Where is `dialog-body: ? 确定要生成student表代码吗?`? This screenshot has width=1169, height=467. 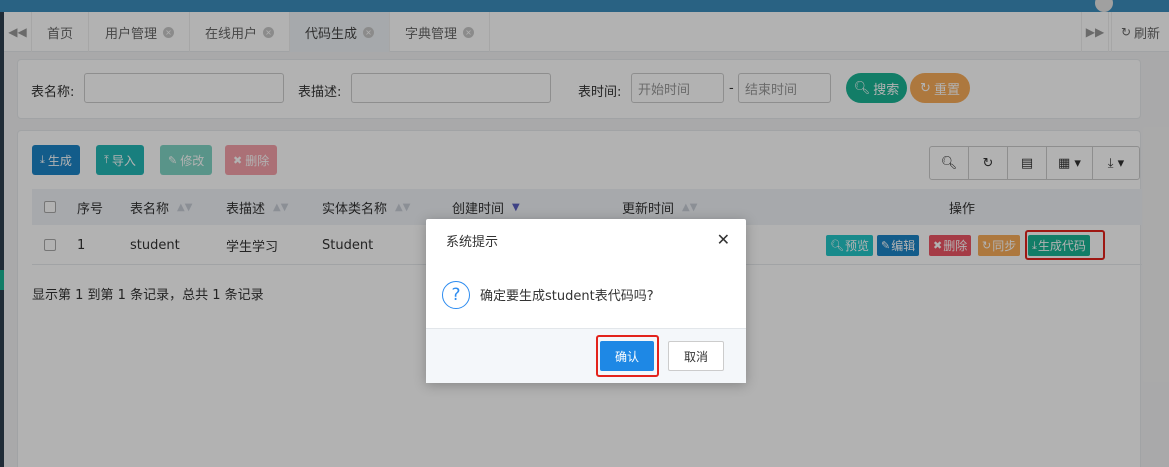 dialog-body: ? 确定要生成student表代码吗? is located at coordinates (586, 294).